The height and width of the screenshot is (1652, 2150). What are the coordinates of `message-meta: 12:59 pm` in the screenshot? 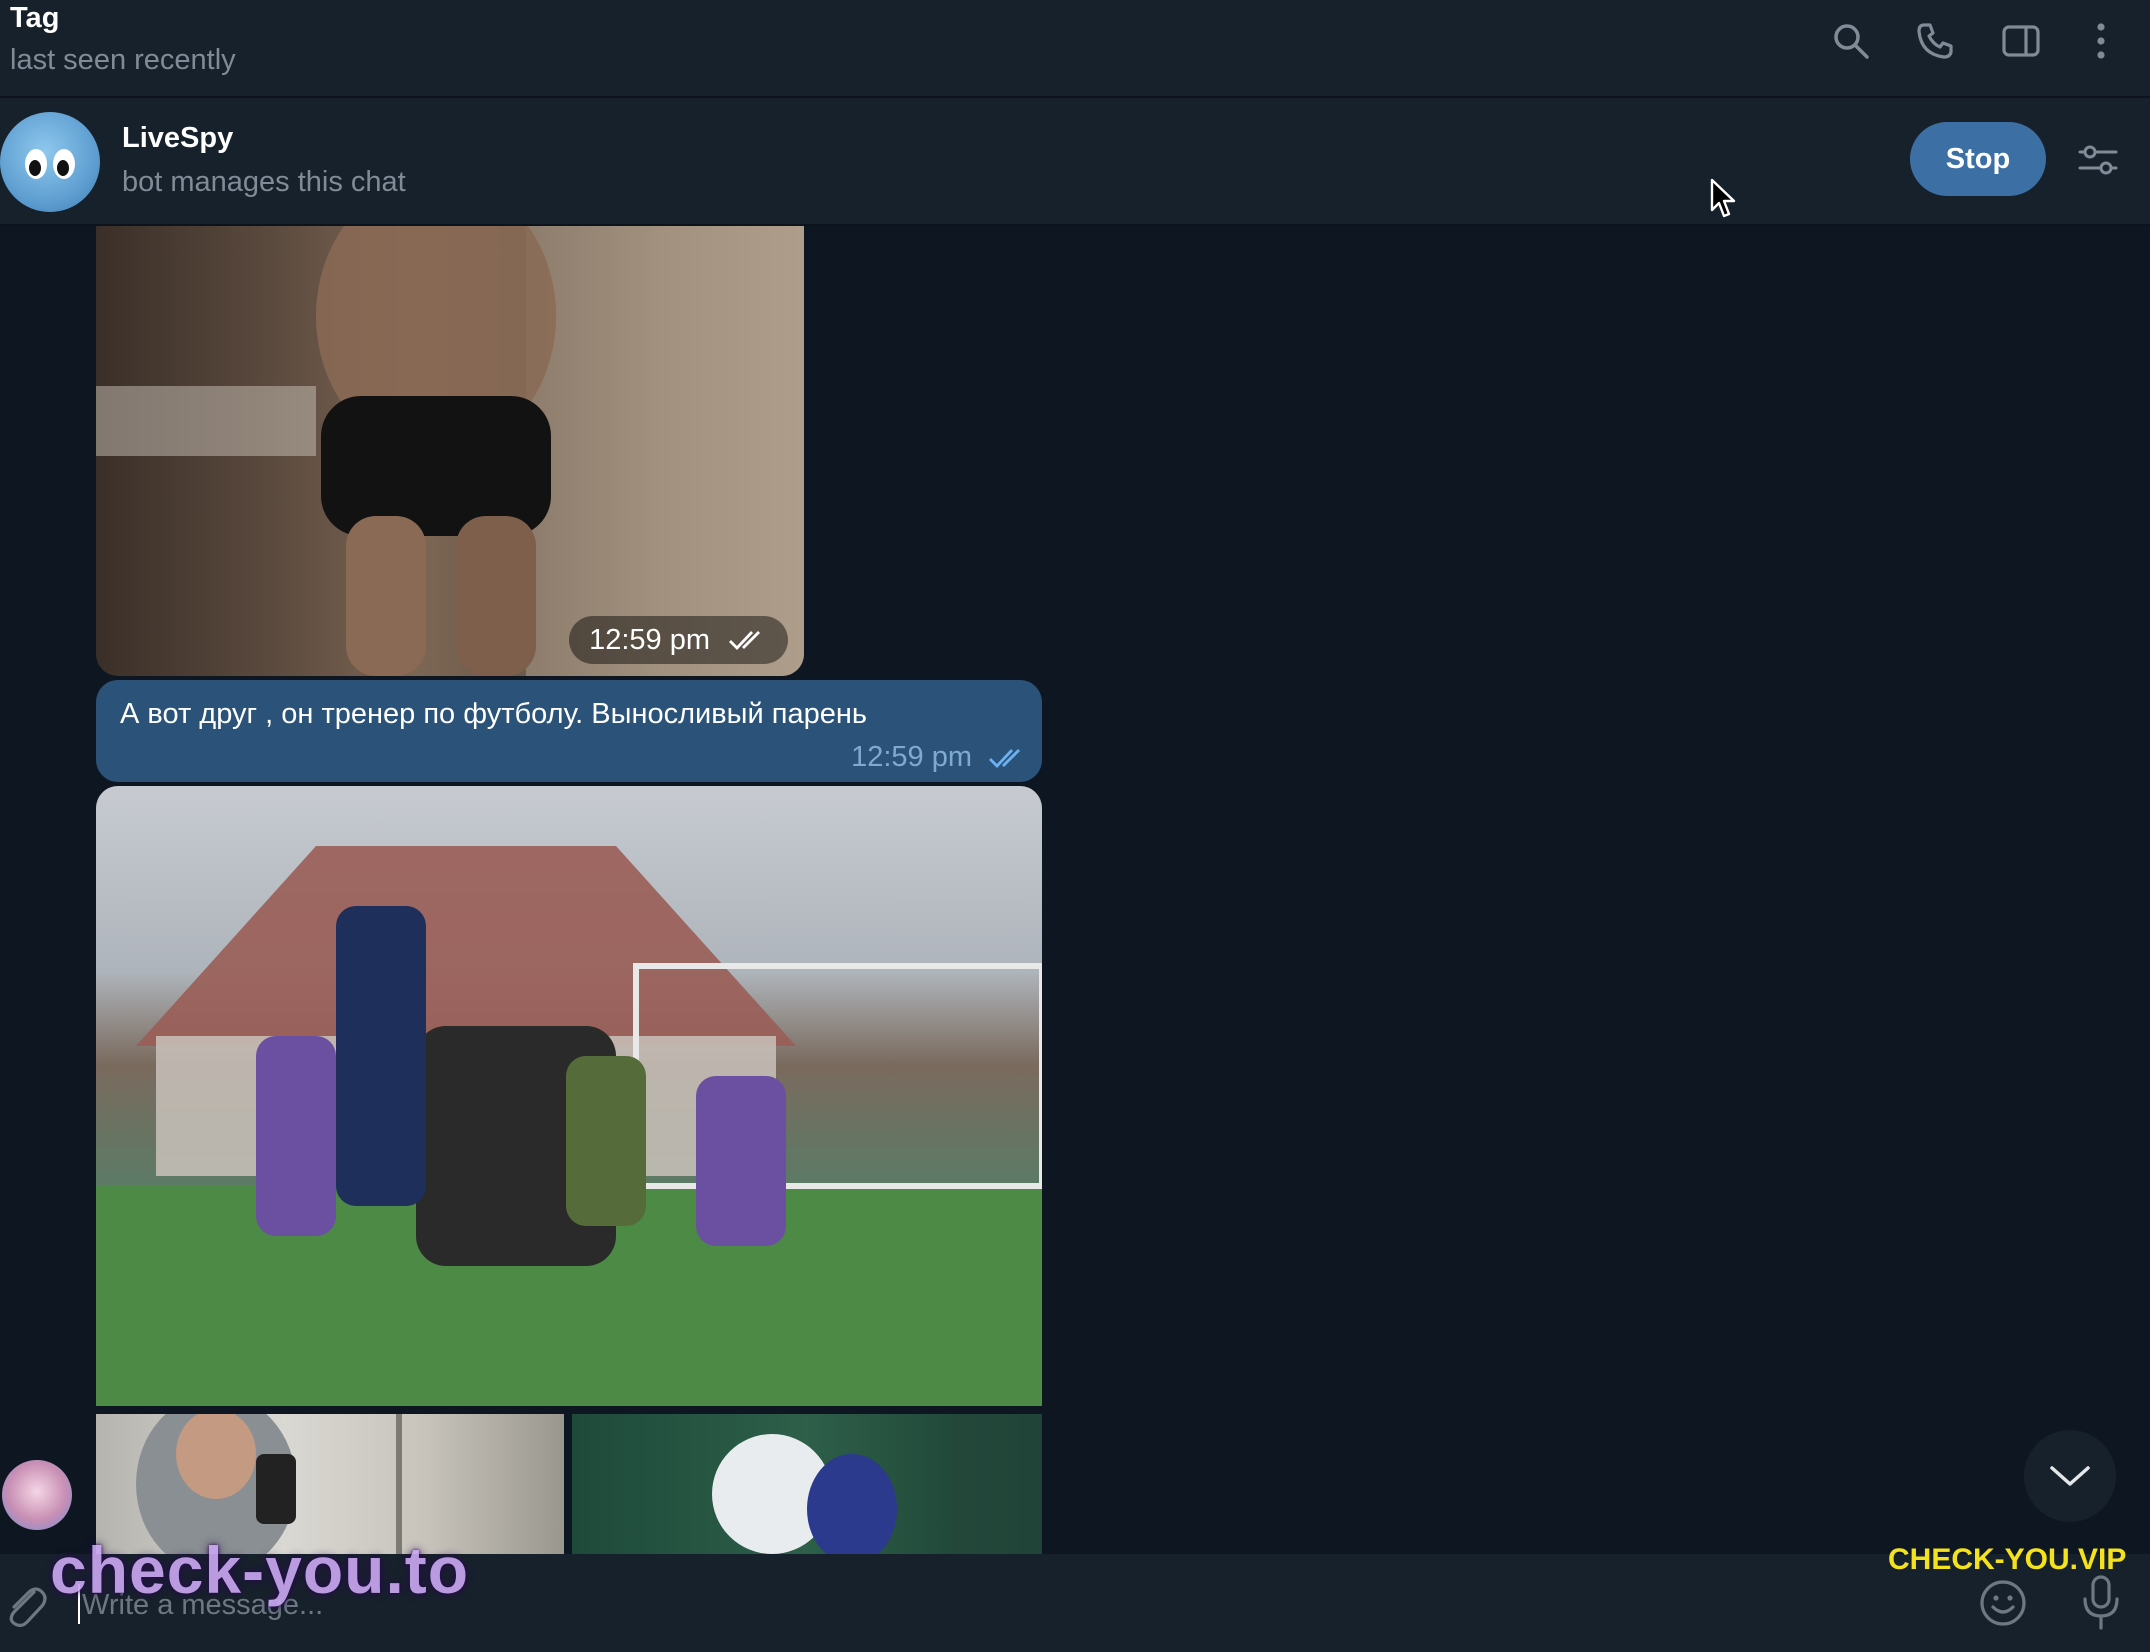 It's located at (939, 757).